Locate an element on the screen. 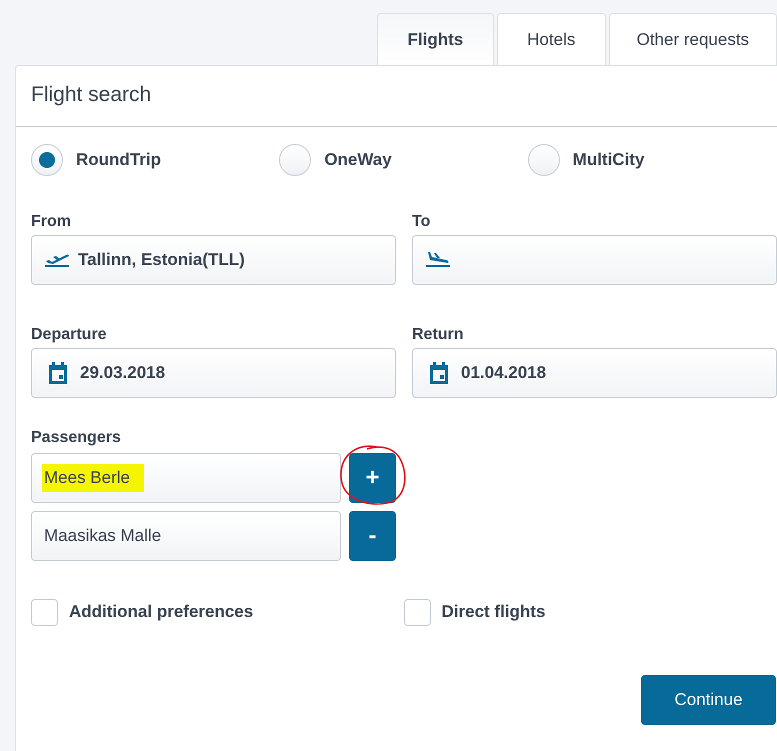 This screenshot has height=751, width=777. field-label: To is located at coordinates (422, 220).